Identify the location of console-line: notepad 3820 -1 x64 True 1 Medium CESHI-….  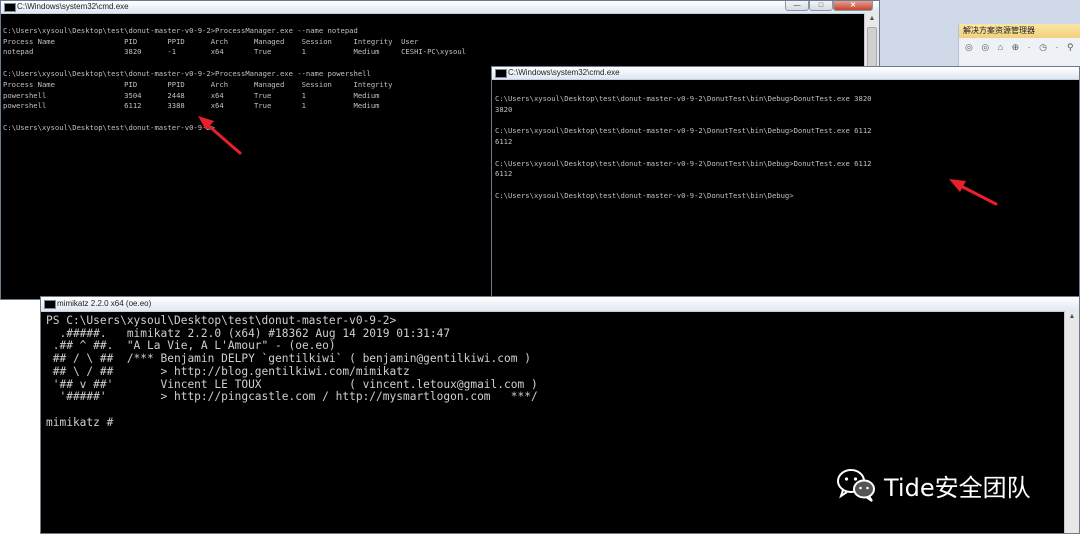
(235, 52).